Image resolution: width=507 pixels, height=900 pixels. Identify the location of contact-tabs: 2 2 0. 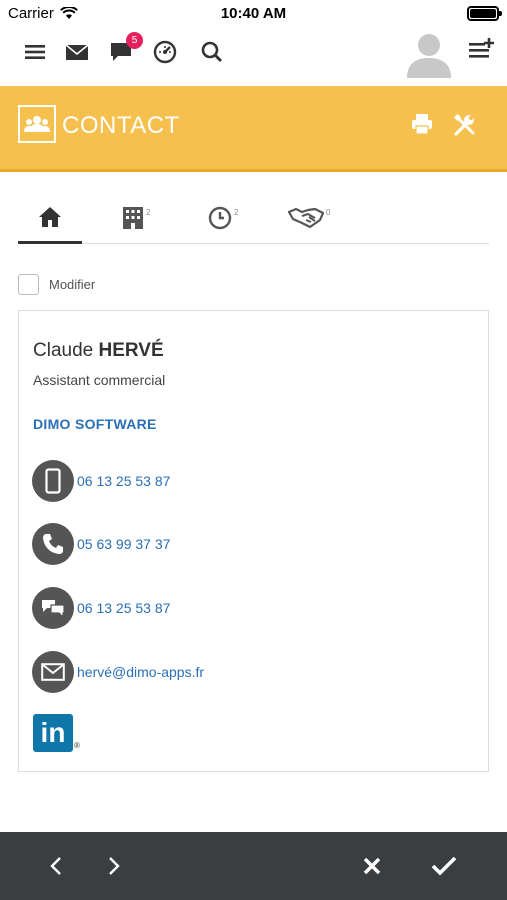
(253, 222).